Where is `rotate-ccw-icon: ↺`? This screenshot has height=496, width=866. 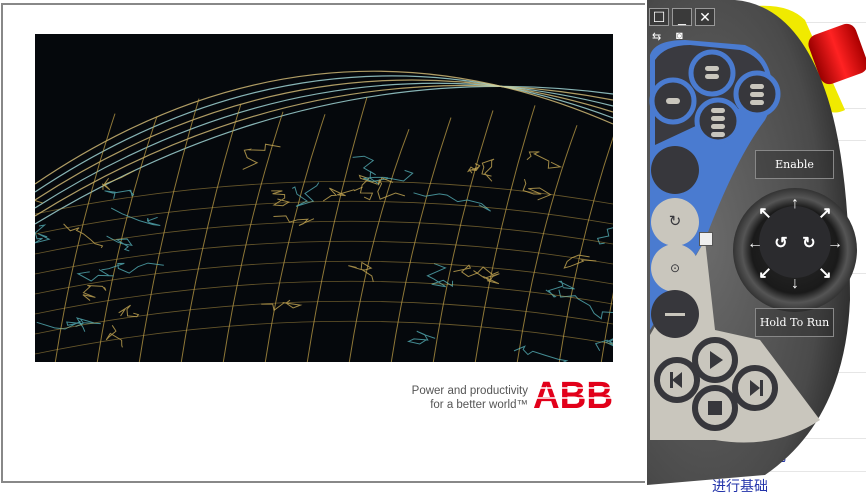 rotate-ccw-icon: ↺ is located at coordinates (781, 243).